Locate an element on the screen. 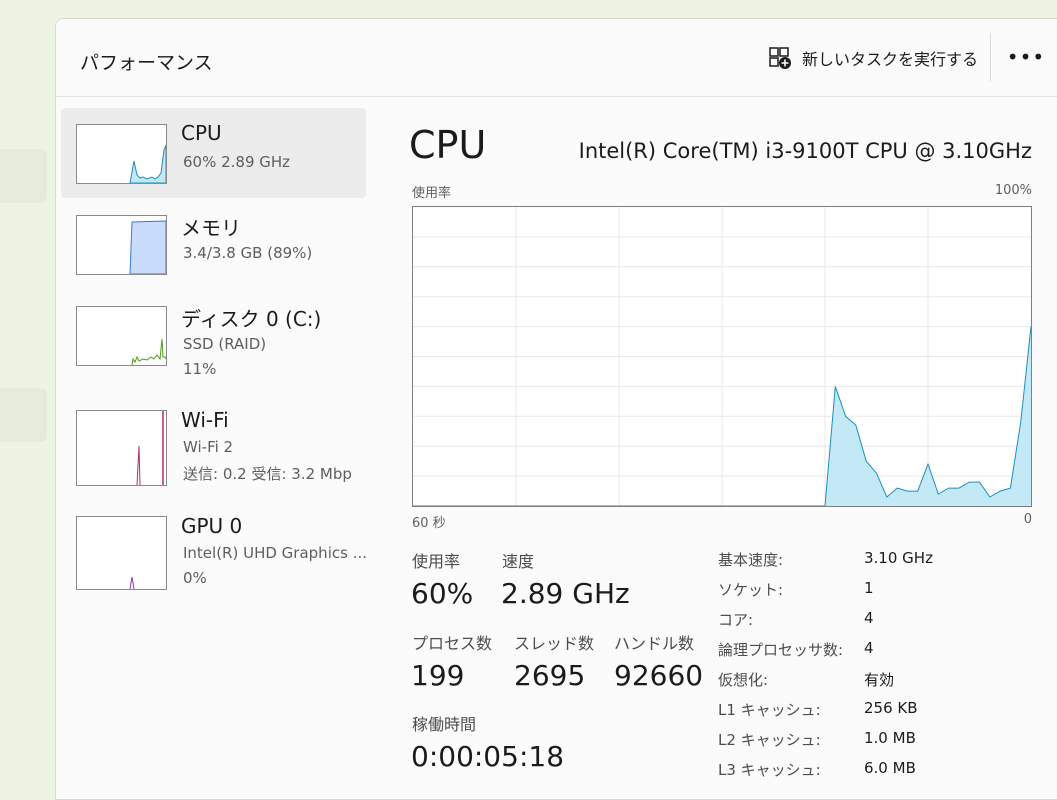 Image resolution: width=1057 pixels, height=800 pixels. graph-x-right-label: 0 is located at coordinates (1027, 519).